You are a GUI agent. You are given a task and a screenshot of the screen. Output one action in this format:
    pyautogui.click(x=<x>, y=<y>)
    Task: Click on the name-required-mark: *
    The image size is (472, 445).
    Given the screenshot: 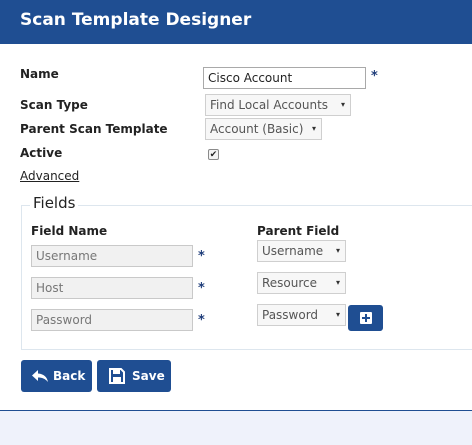 What is the action you would take?
    pyautogui.click(x=374, y=76)
    